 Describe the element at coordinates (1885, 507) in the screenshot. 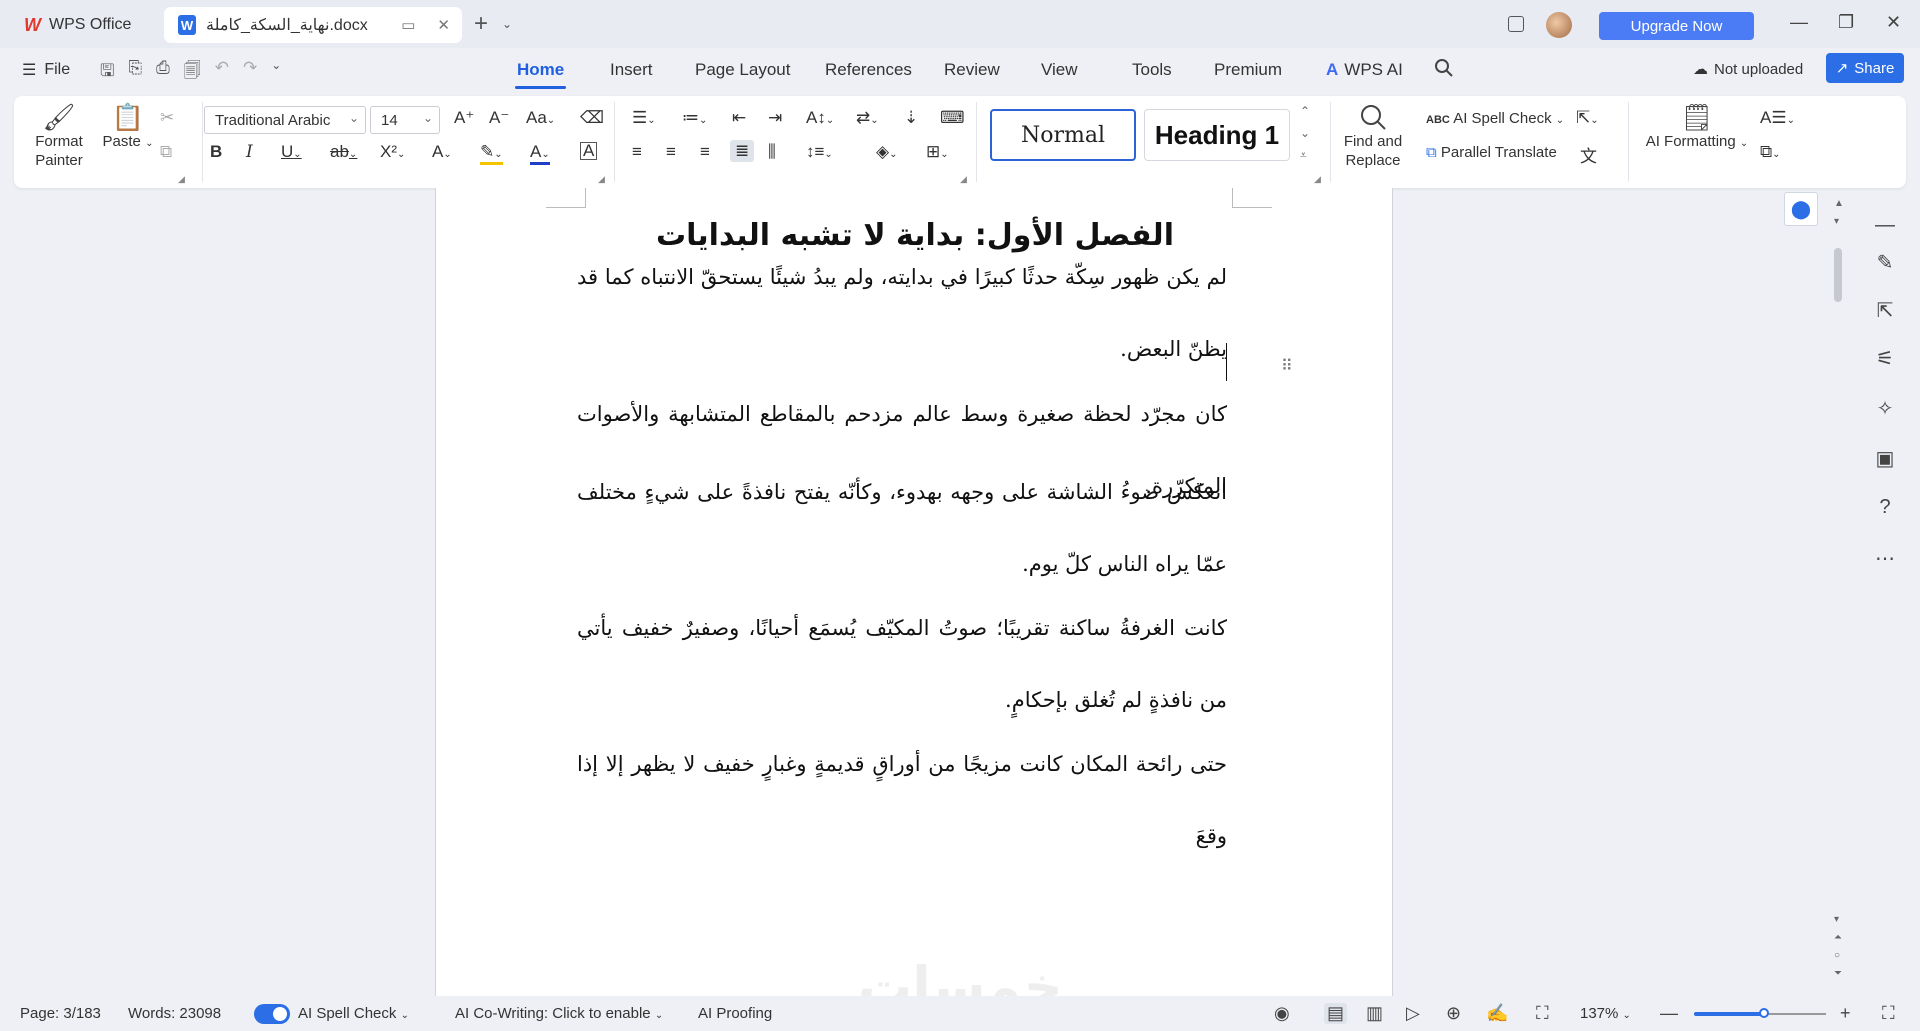

I see `help-icon: ?` at that location.